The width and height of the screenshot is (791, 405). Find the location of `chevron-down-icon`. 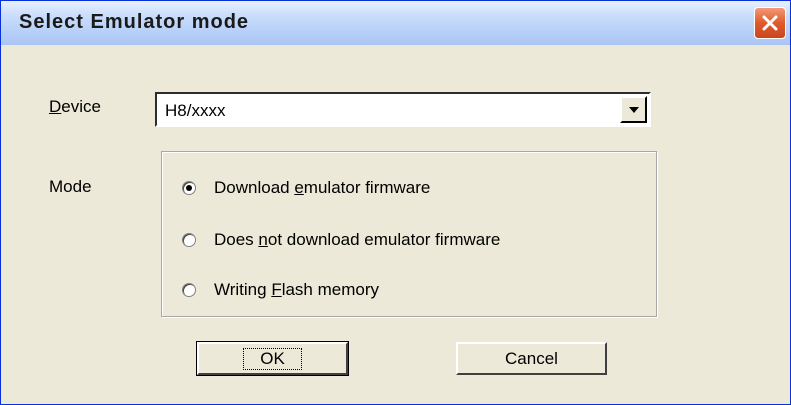

chevron-down-icon is located at coordinates (633, 109).